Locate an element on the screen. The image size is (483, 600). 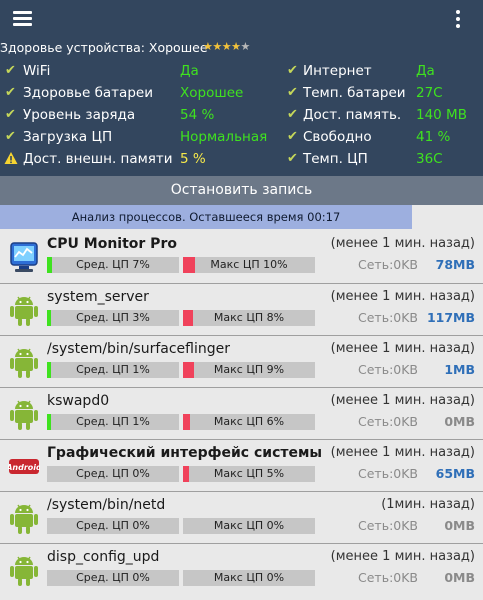
avg-cpu-label: Сред. ЦП 1% is located at coordinates (113, 369).